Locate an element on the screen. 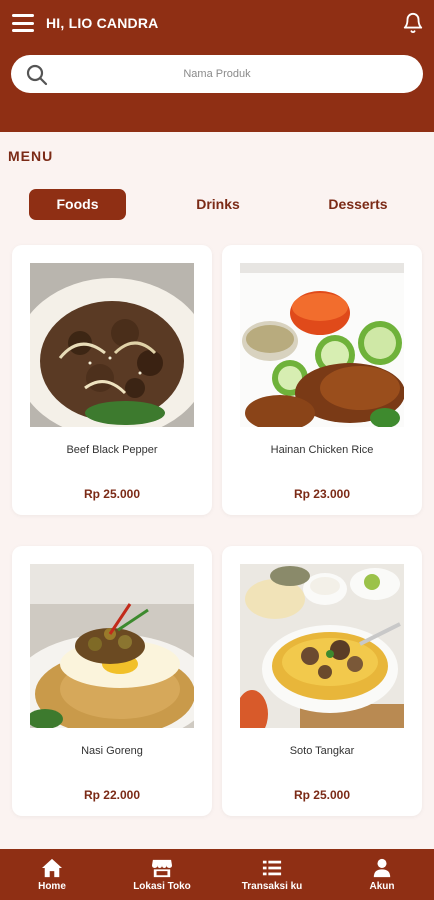  product-name: Soto Tangkar is located at coordinates (322, 751).